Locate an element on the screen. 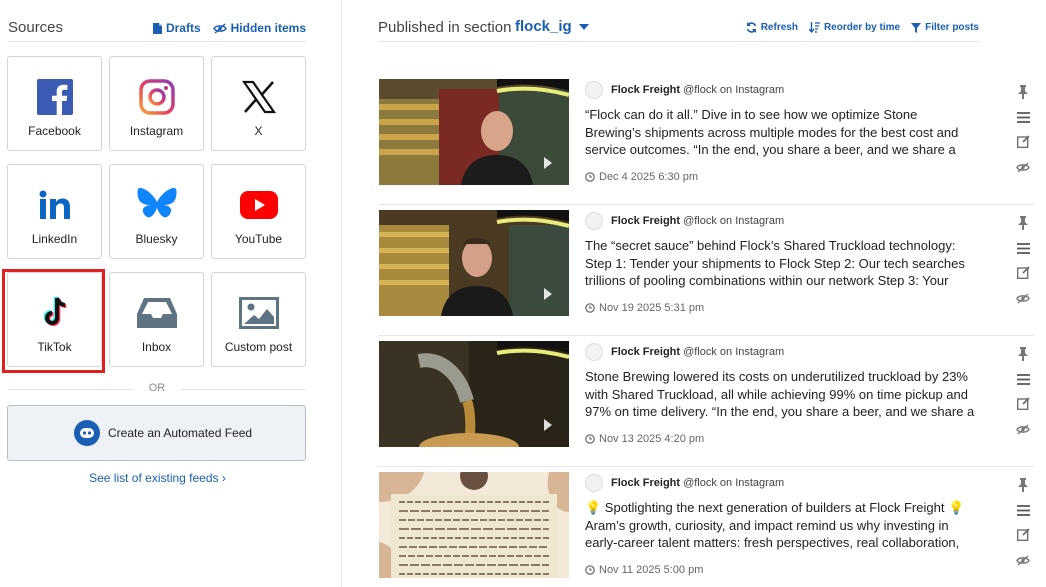 The height and width of the screenshot is (587, 1046). post-date: Nov 11 2025 5:00 pm is located at coordinates (644, 570).